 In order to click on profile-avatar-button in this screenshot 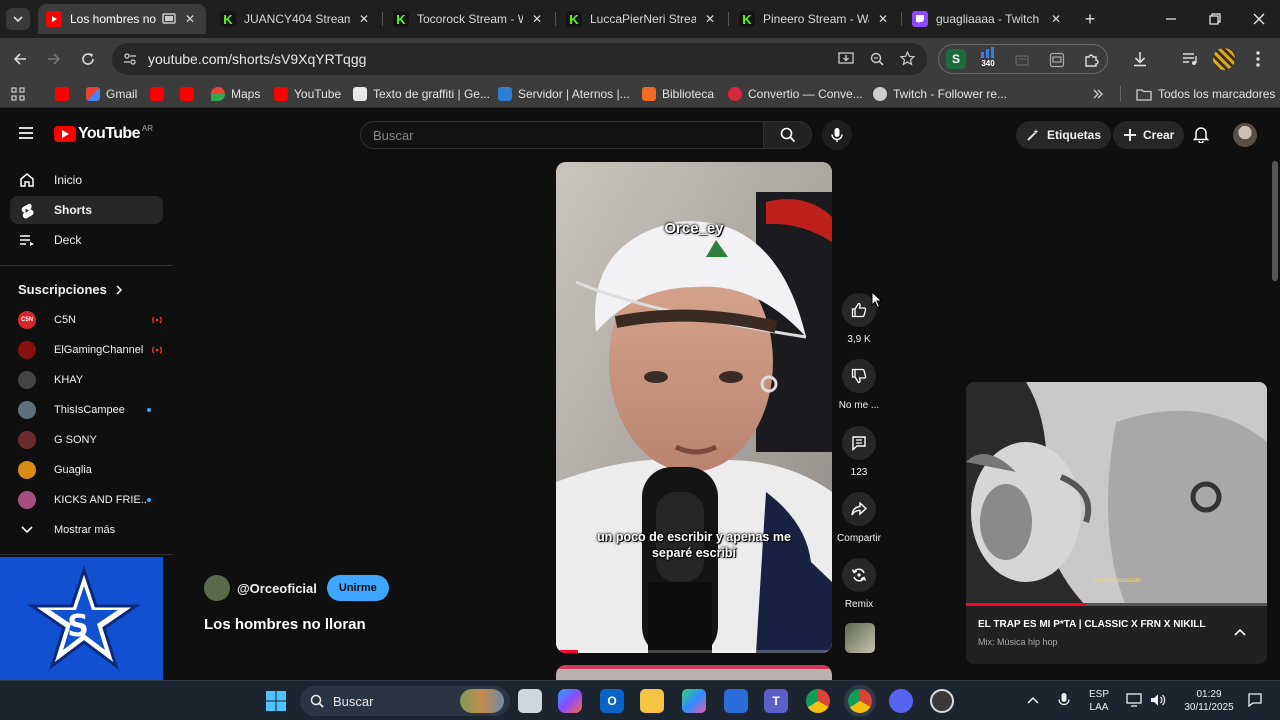, I will do `click(1224, 59)`.